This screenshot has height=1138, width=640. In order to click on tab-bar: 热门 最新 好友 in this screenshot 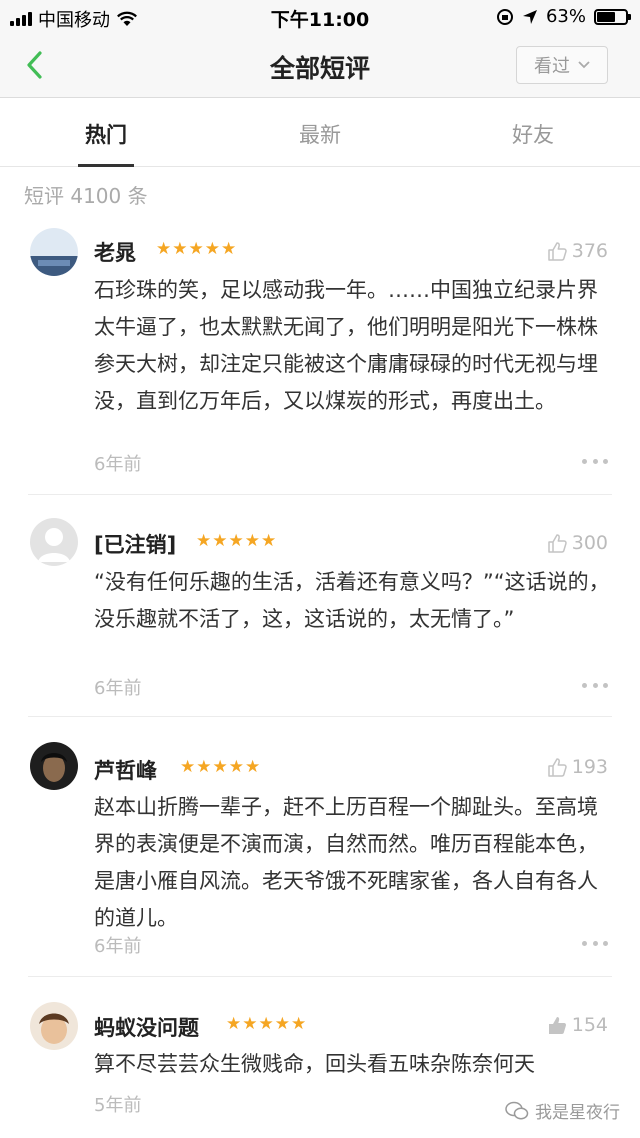, I will do `click(320, 133)`.